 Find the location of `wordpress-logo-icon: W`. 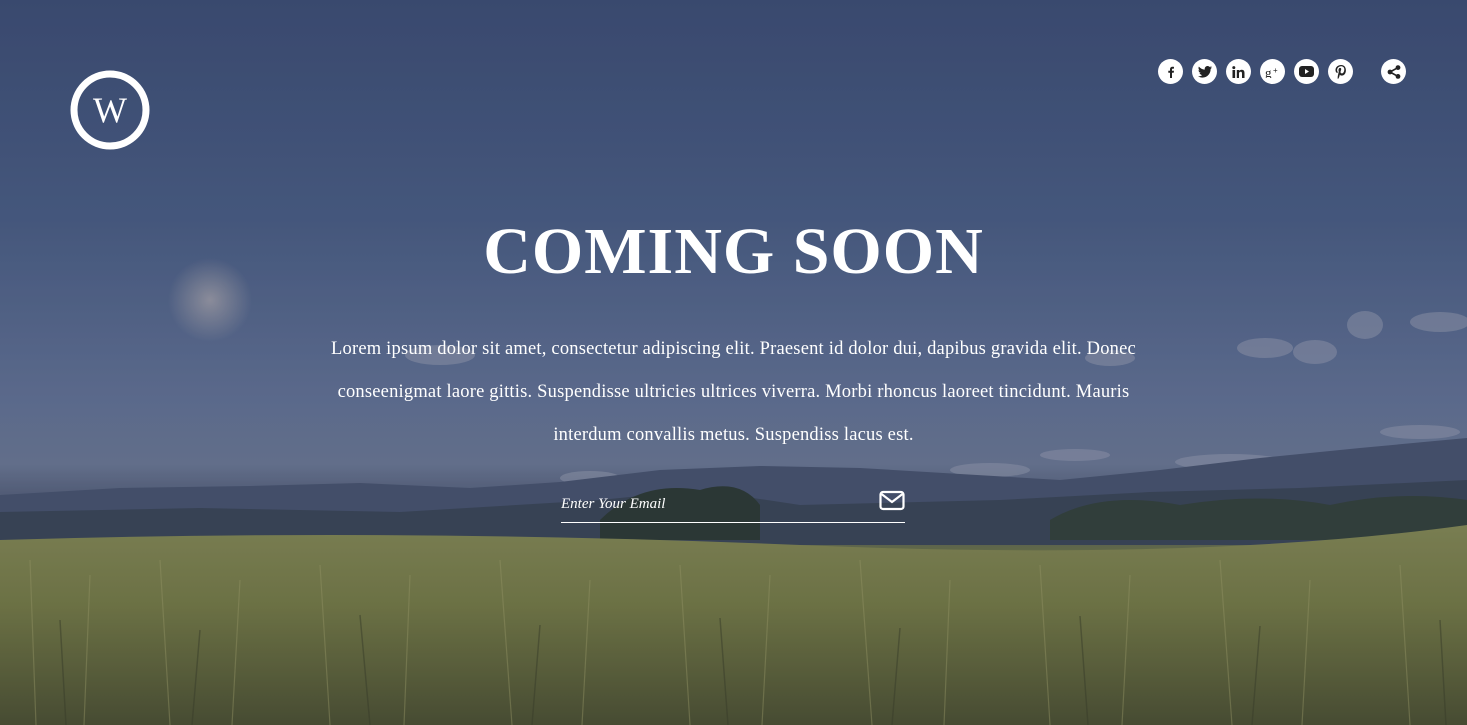

wordpress-logo-icon: W is located at coordinates (110, 110).